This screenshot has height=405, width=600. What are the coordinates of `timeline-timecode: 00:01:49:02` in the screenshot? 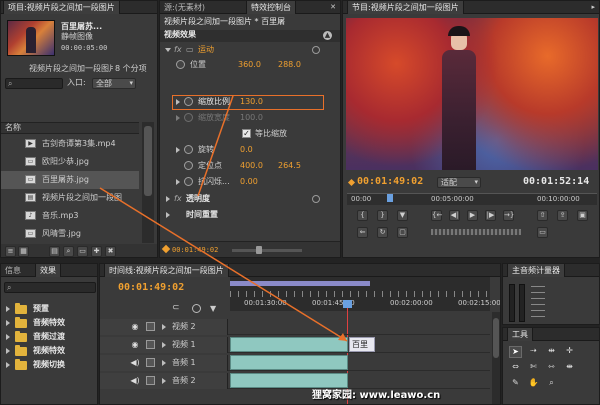 It's located at (151, 288).